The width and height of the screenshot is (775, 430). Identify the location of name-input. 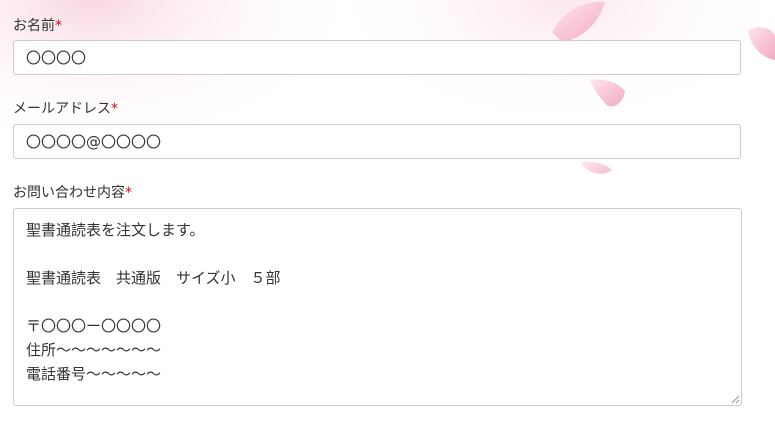
(377, 57).